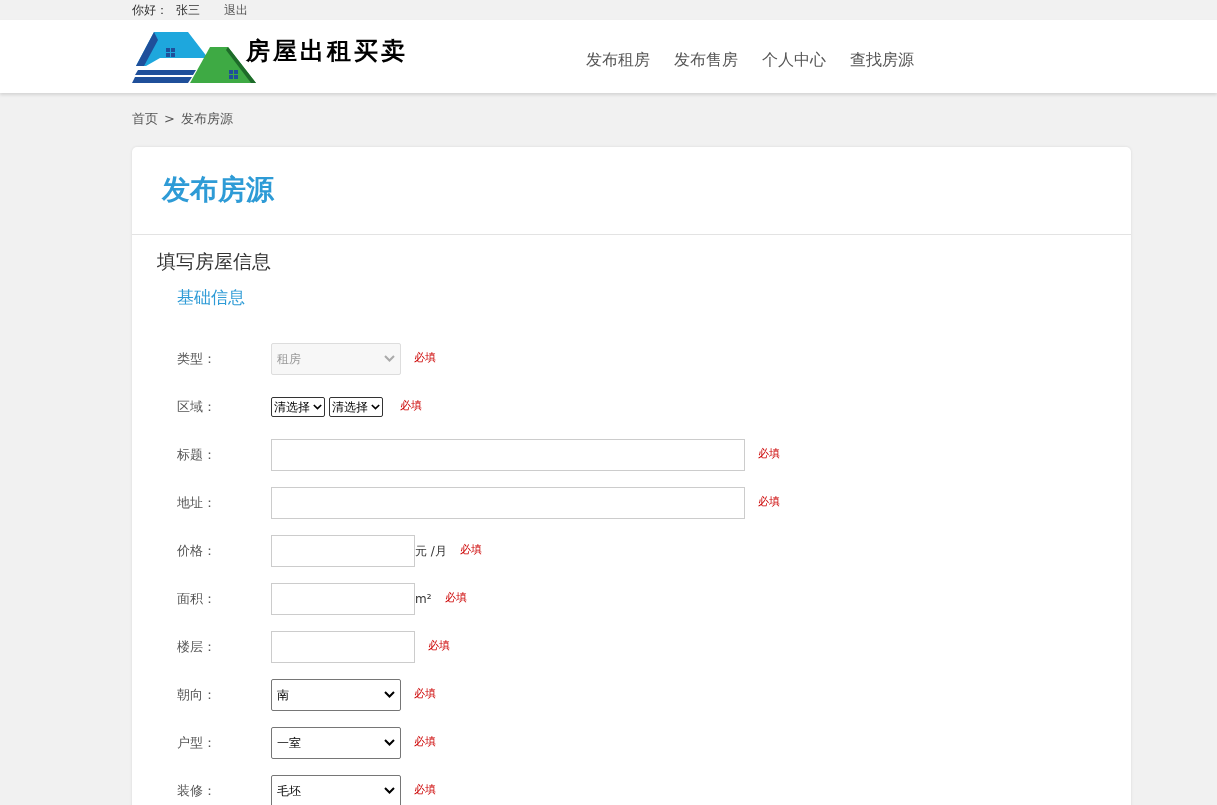 The width and height of the screenshot is (1217, 805). Describe the element at coordinates (188, 10) in the screenshot. I see `user-name: 张三` at that location.